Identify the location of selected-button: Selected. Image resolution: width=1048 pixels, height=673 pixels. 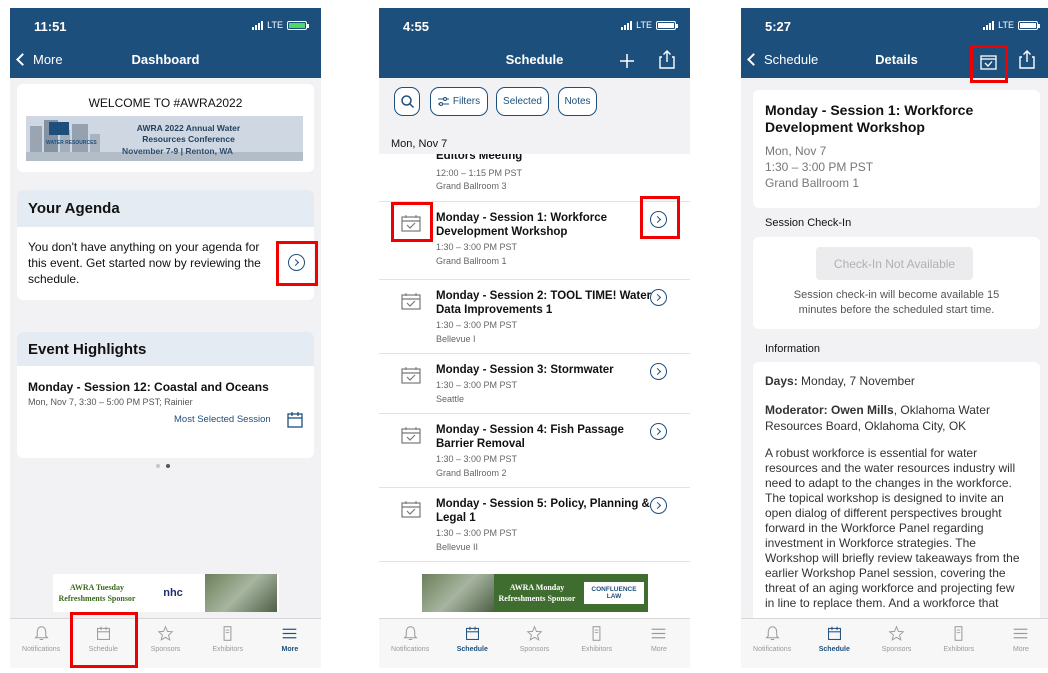
(522, 101).